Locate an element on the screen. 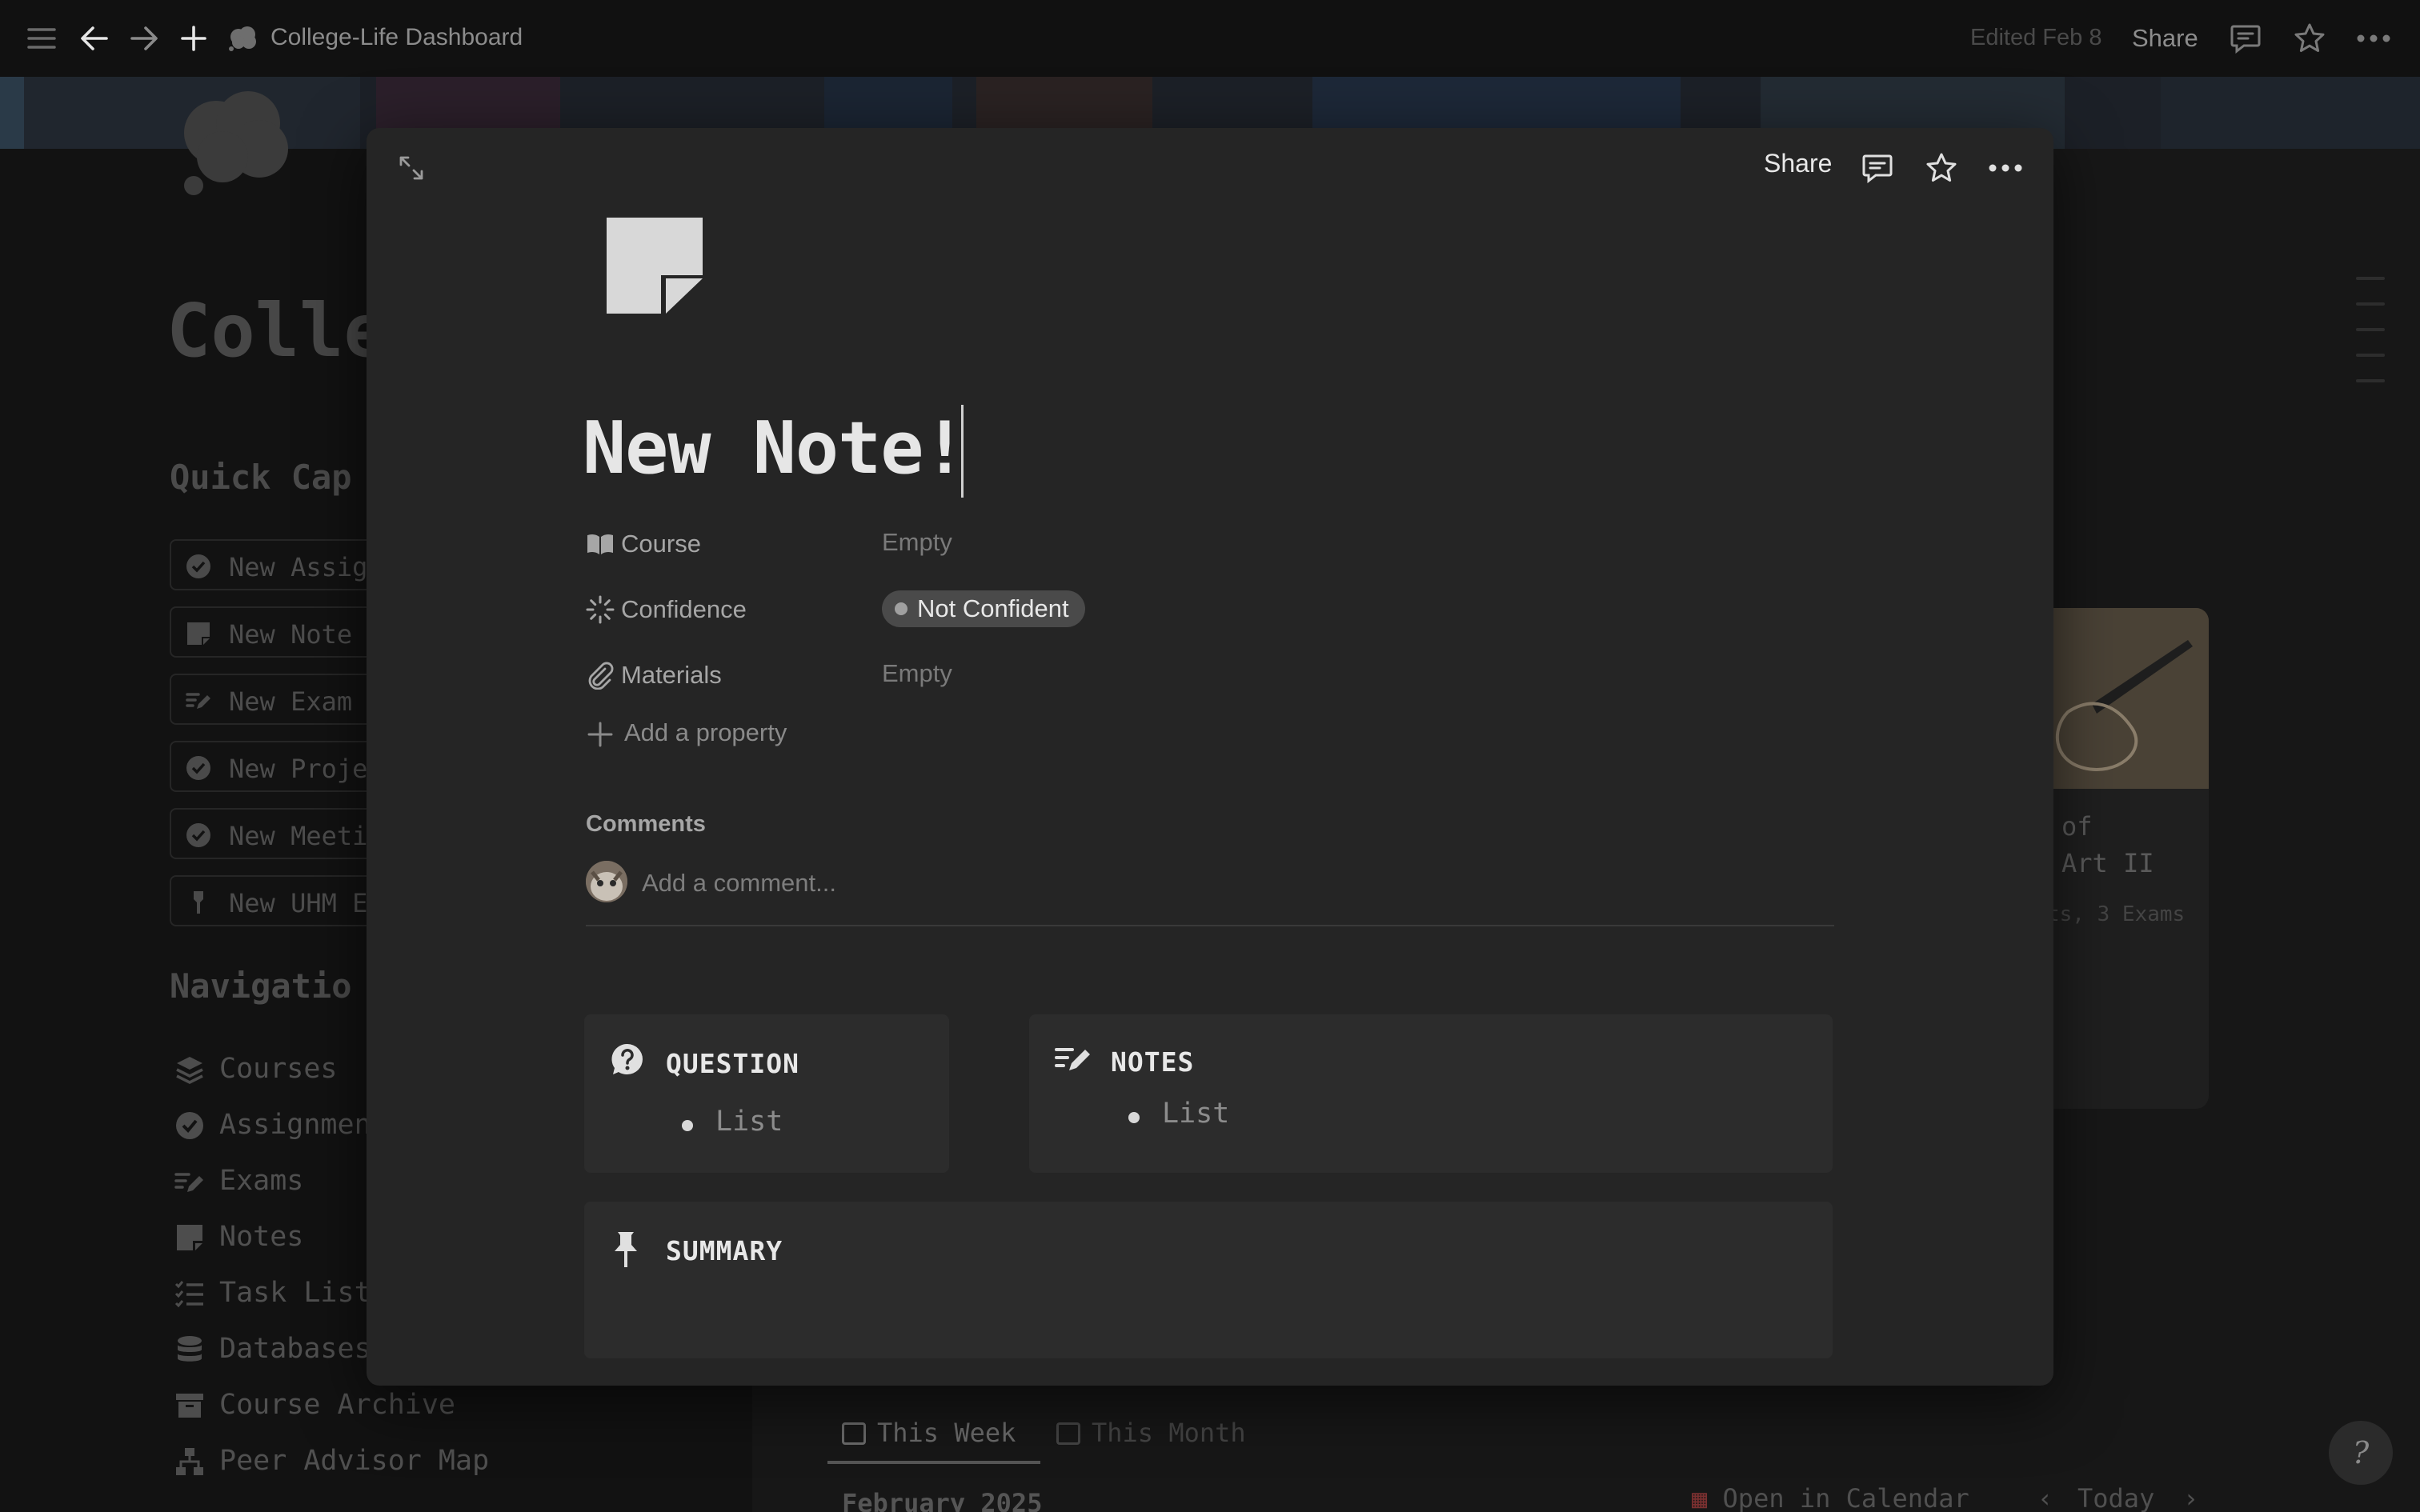 This screenshot has height=1512, width=2420. open-in-calendar-button: ▦ Open in Calendar is located at coordinates (1830, 1497).